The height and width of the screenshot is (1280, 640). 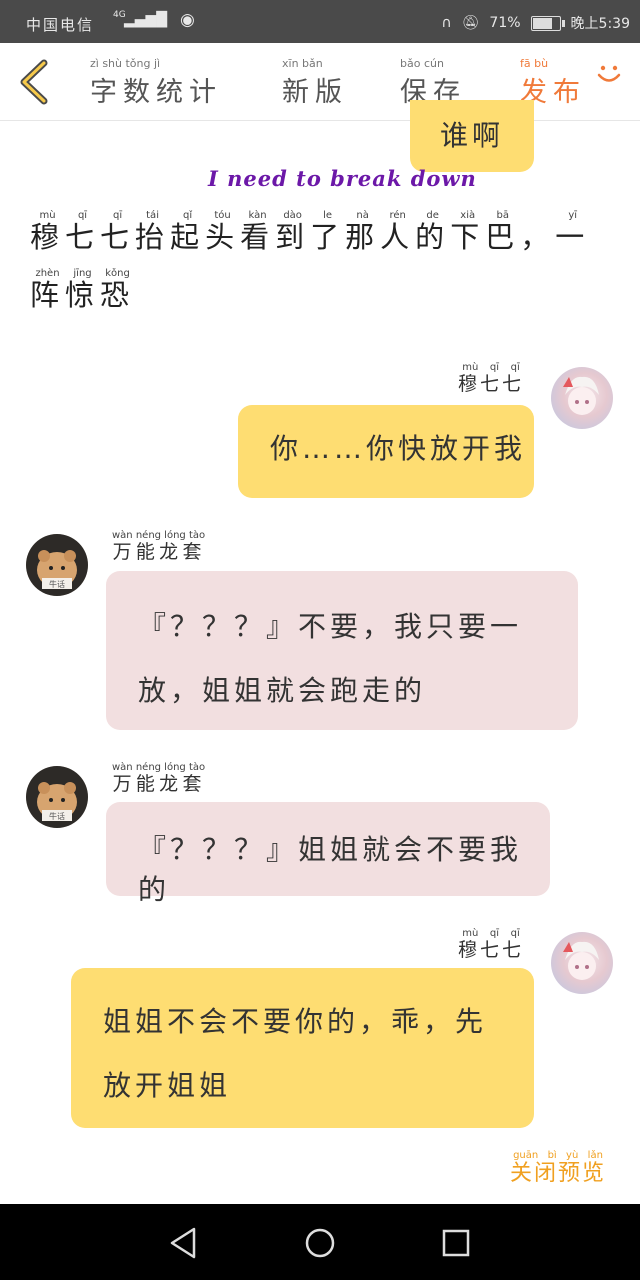 I want to click on message-text: 『？？？』姐姐就会不要我的, so click(x=330, y=869).